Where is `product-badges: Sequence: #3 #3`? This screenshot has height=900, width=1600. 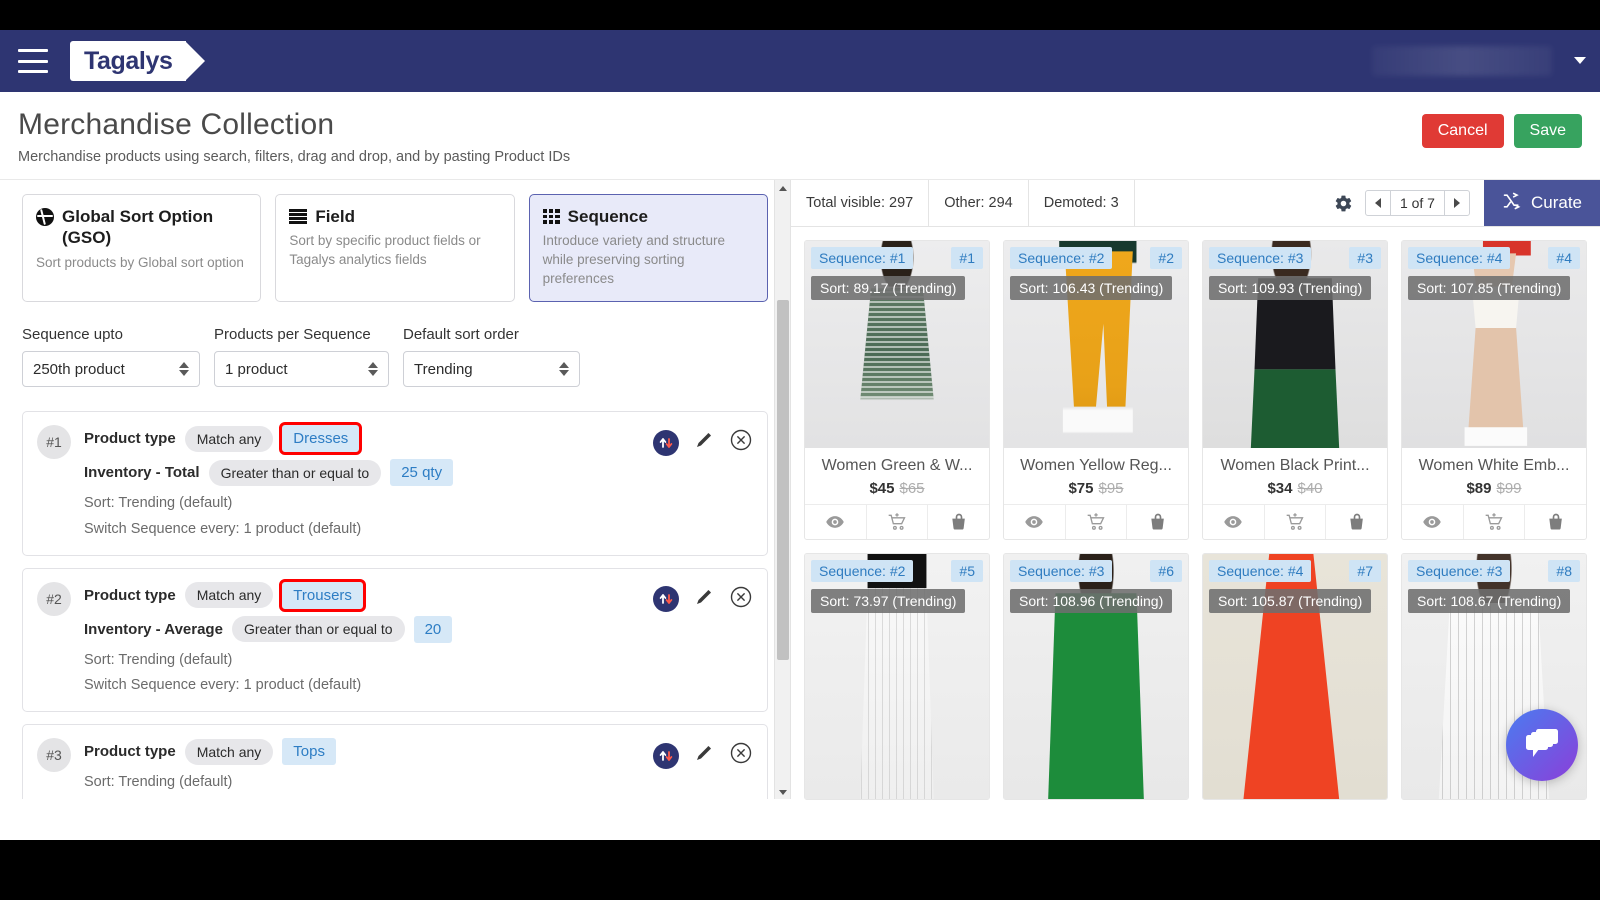
product-badges: Sequence: #3 #3 is located at coordinates (1295, 258).